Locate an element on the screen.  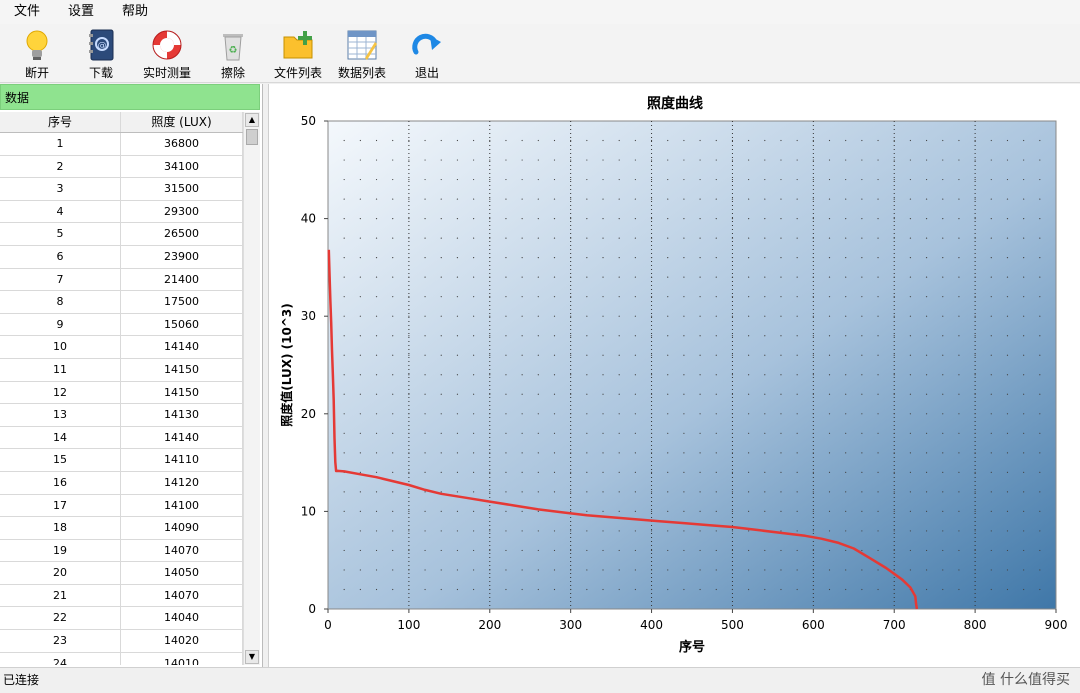
table-row: 11 14150 is located at coordinates (121, 370).